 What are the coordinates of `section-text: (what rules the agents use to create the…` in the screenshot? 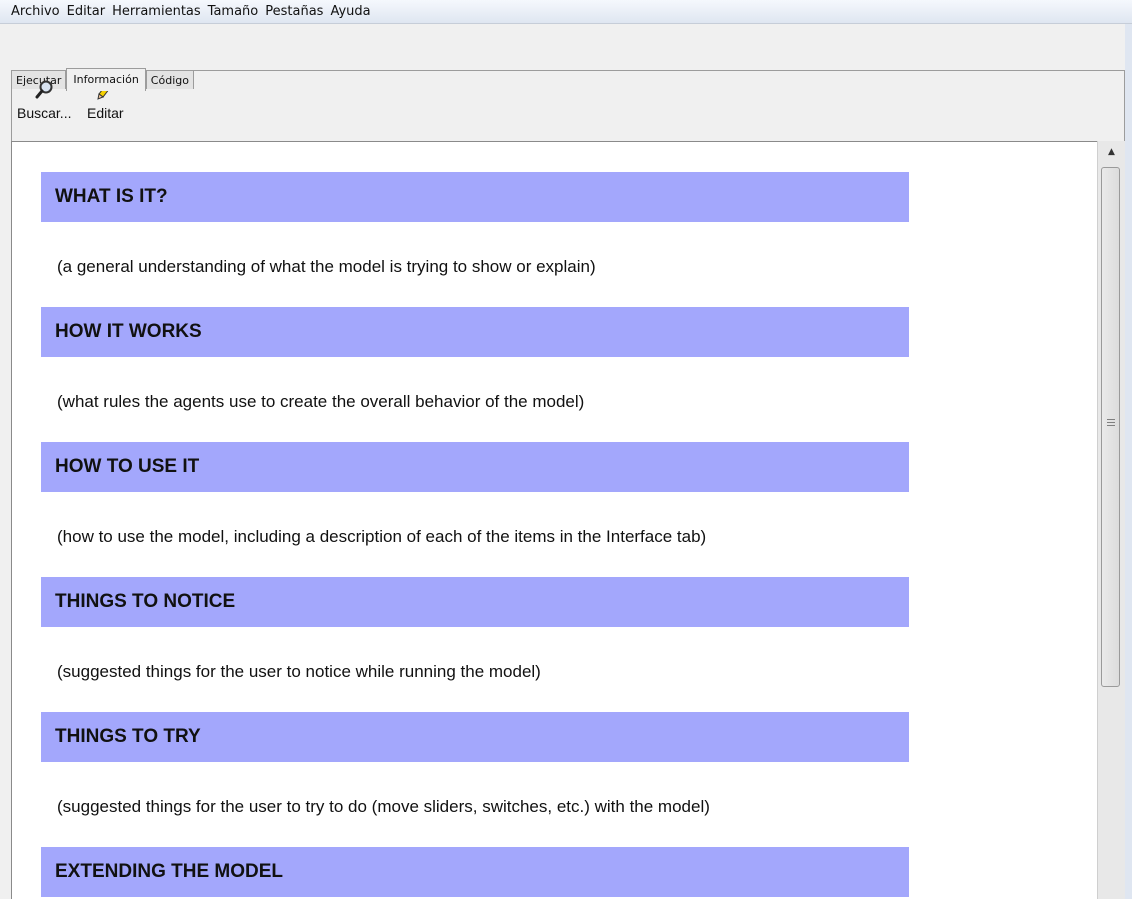 It's located at (321, 401).